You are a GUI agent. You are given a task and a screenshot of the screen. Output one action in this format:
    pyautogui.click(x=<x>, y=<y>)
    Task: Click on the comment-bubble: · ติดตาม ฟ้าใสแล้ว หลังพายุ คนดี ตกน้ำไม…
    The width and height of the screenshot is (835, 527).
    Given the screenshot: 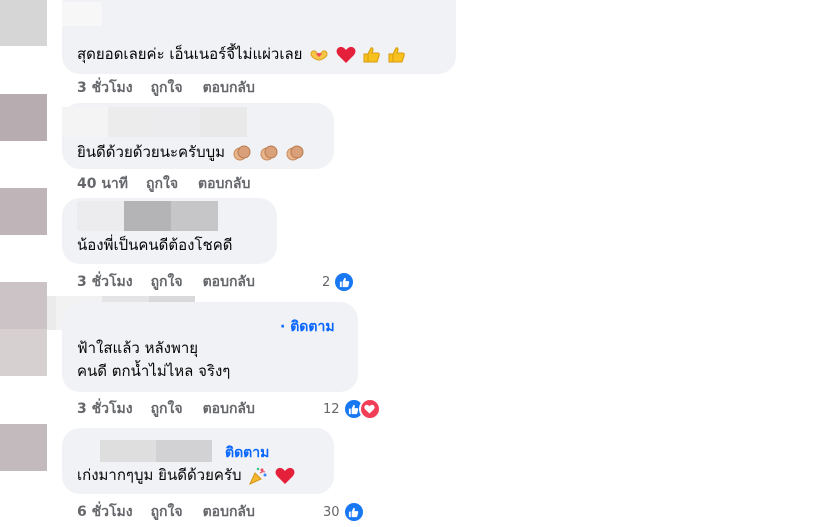 What is the action you would take?
    pyautogui.click(x=210, y=347)
    